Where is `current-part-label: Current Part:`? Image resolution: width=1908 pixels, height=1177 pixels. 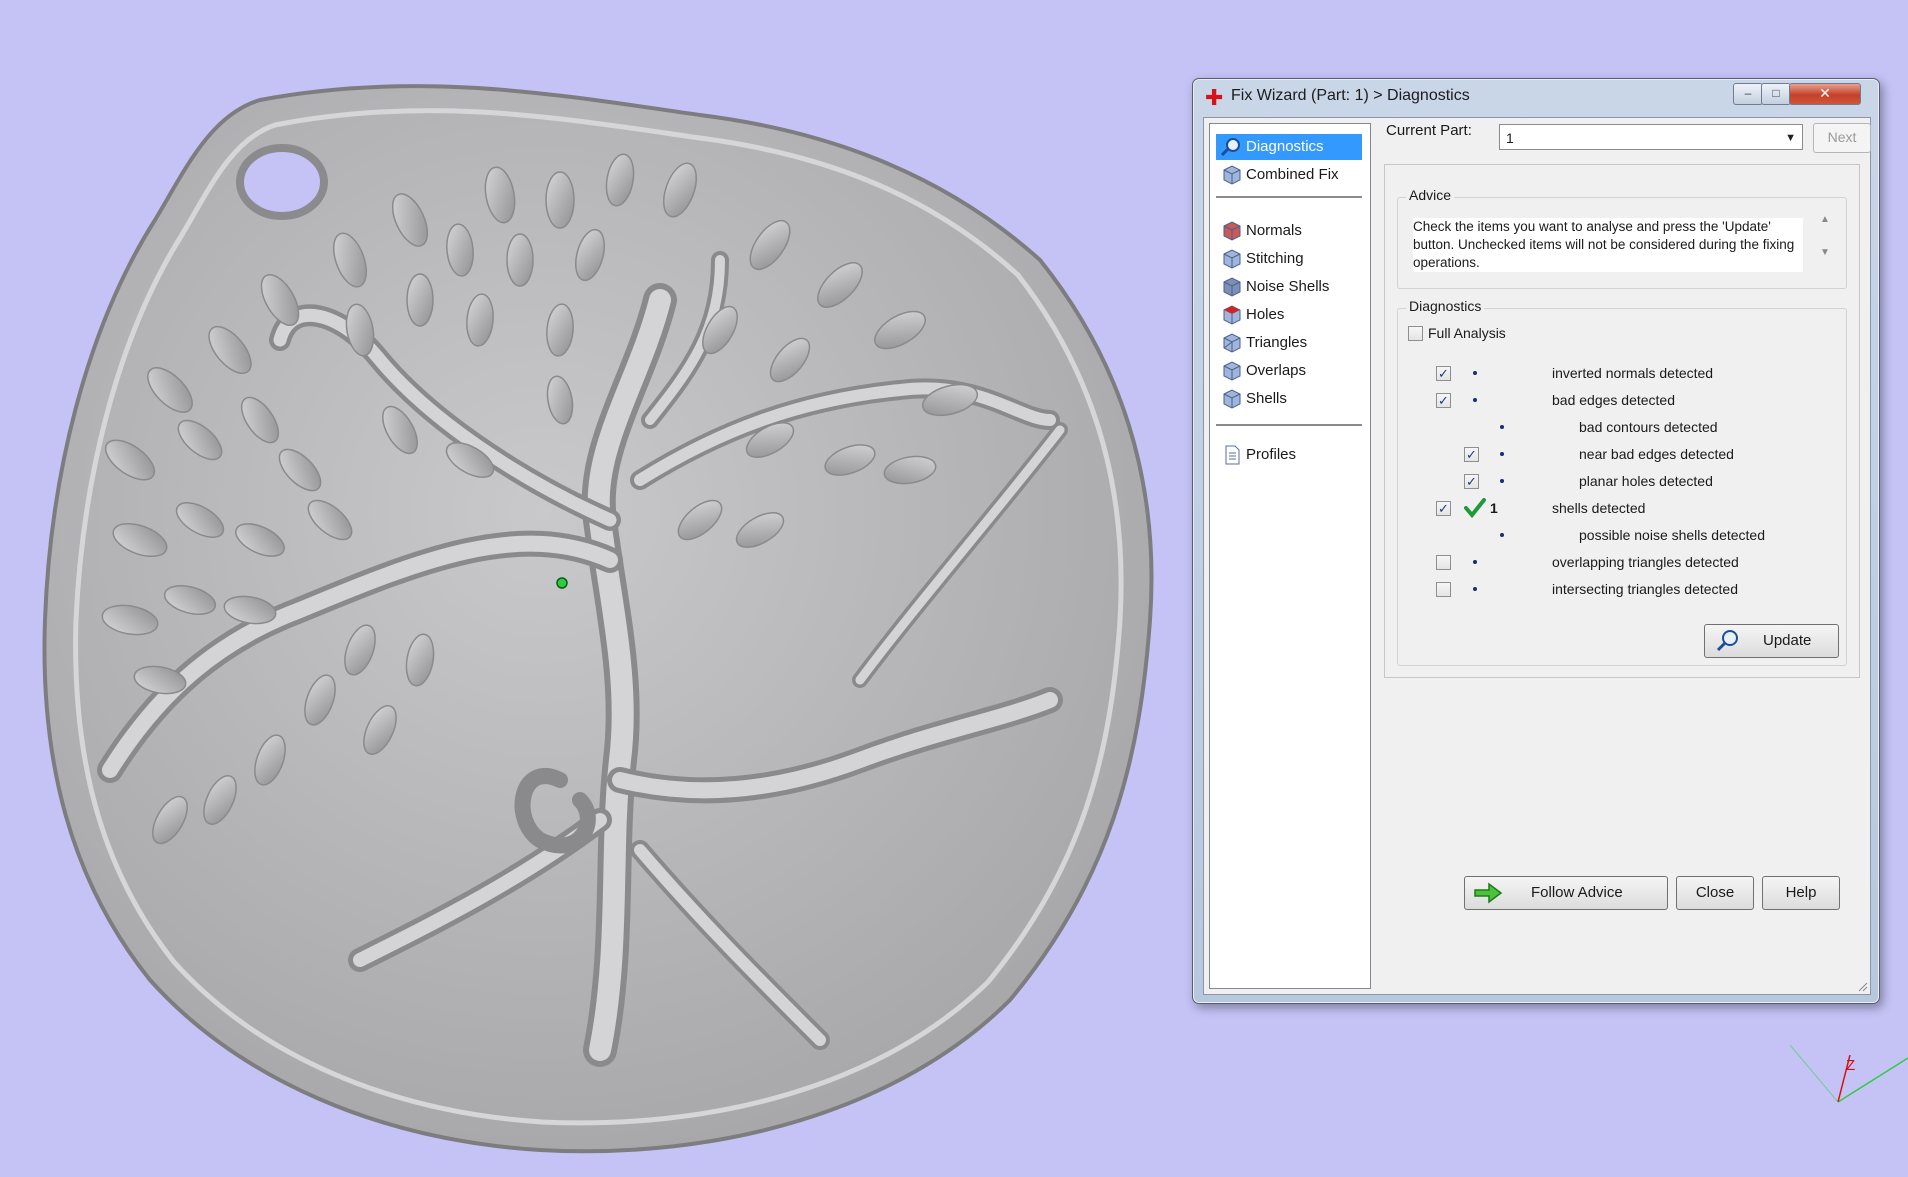
current-part-label: Current Part: is located at coordinates (1429, 130).